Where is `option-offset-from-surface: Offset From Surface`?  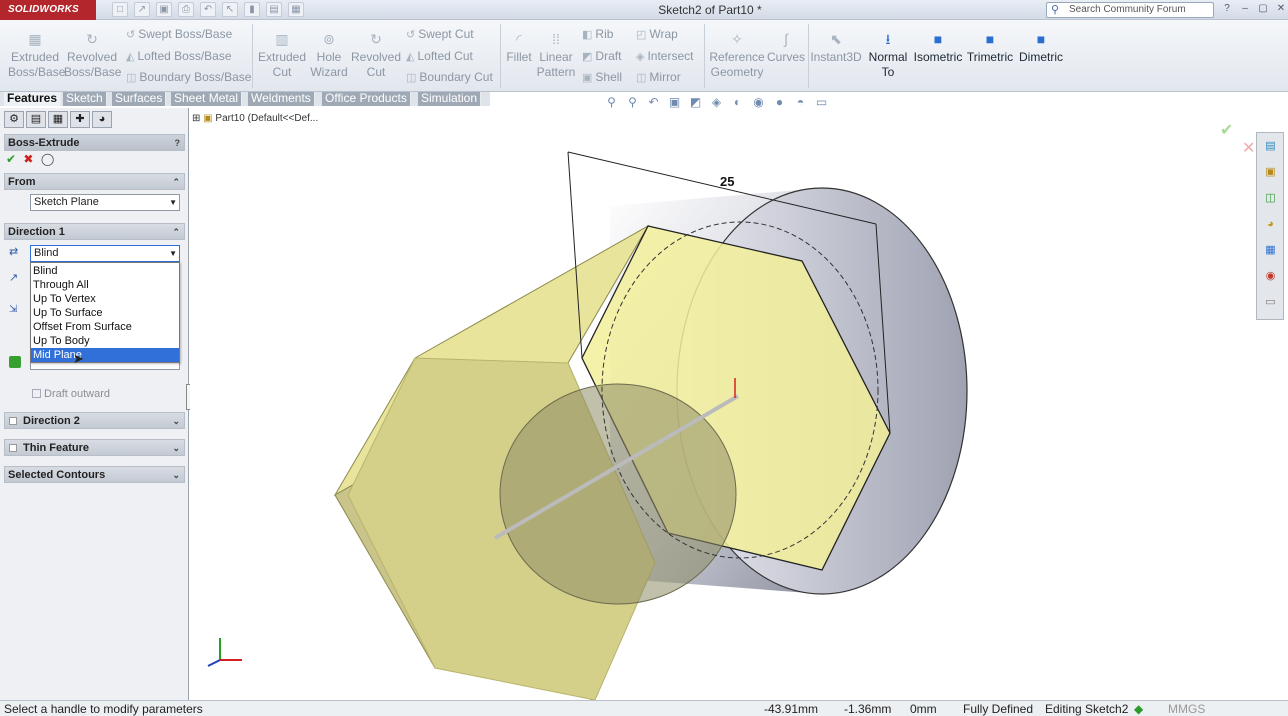
option-offset-from-surface: Offset From Surface is located at coordinates (105, 327).